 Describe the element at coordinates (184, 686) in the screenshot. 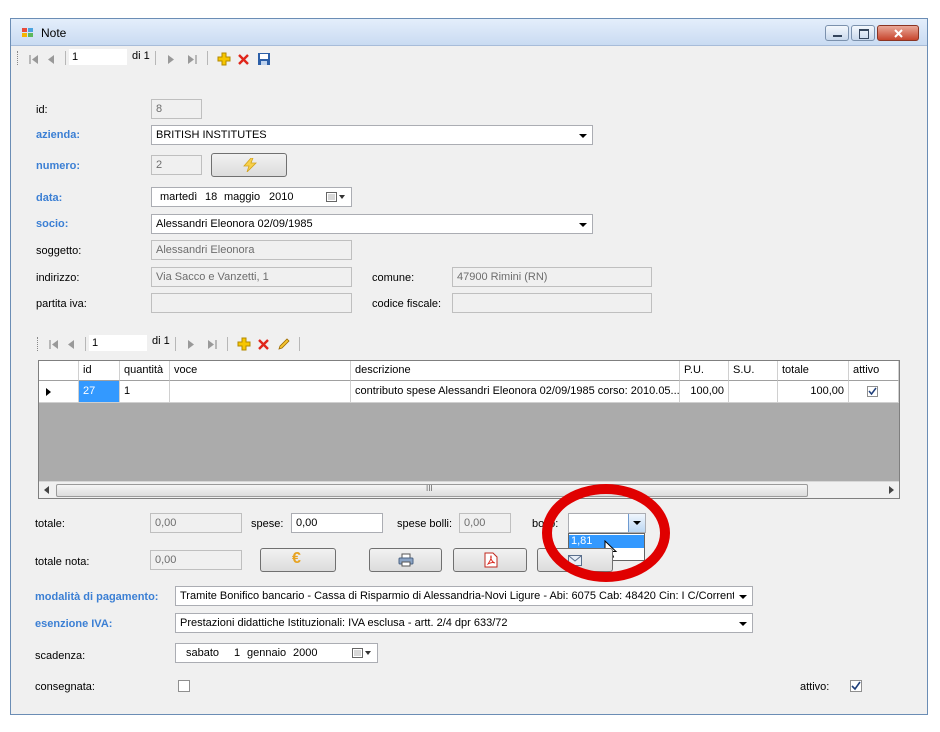

I see `consegnata-checkbox` at that location.